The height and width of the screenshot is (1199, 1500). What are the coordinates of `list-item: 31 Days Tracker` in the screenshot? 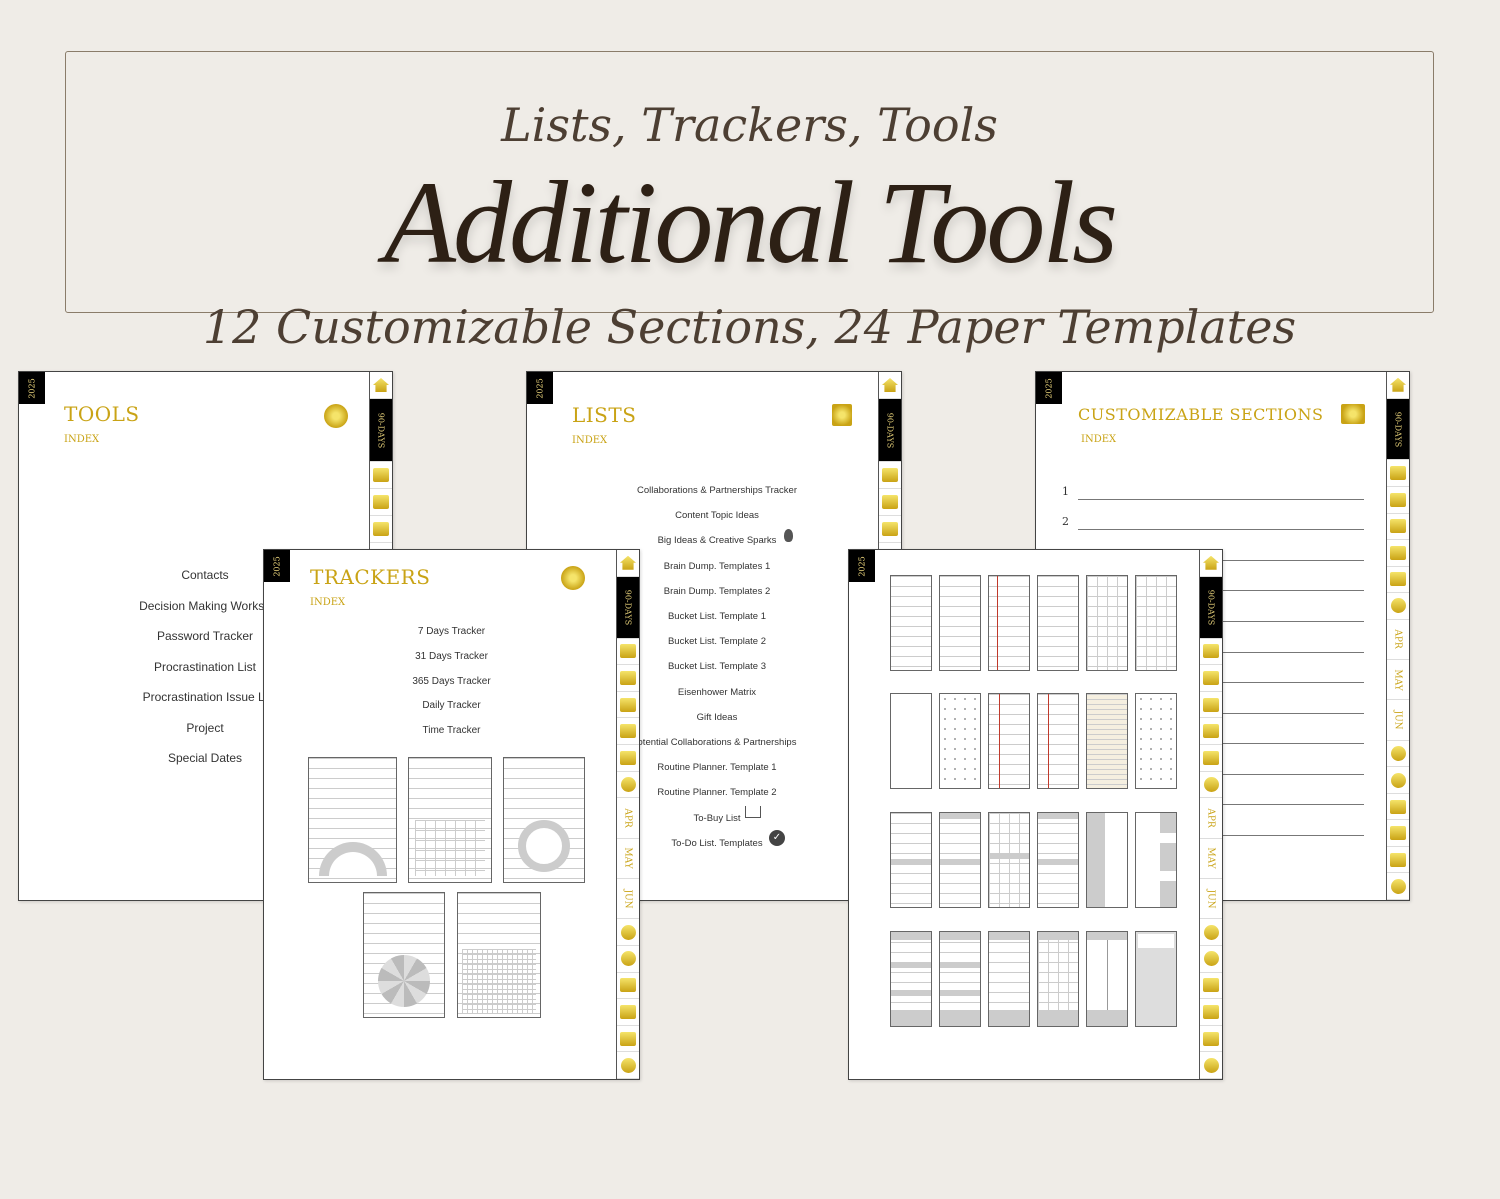 It's located at (451, 657).